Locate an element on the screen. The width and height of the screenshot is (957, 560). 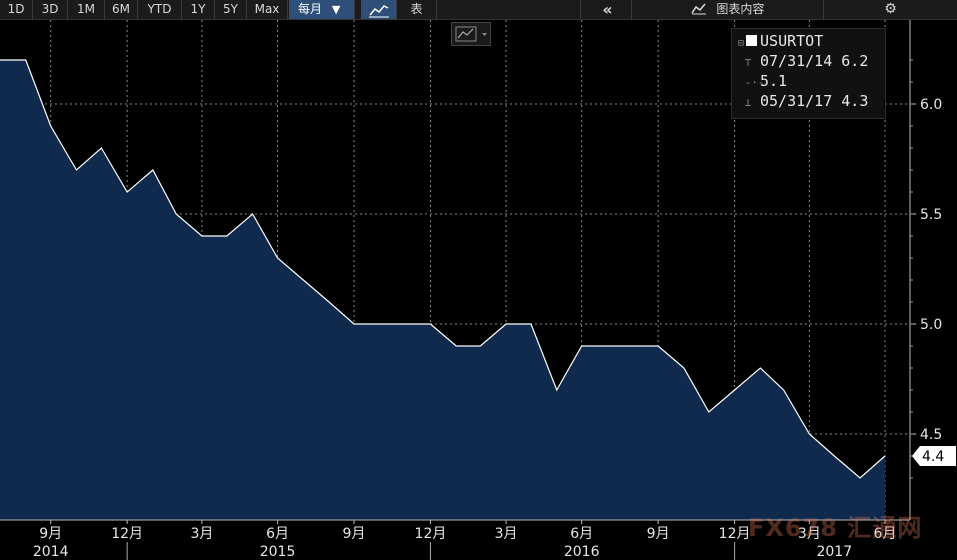
legend-high-row: ⊤ 07/31/14 6.2 is located at coordinates (803, 61).